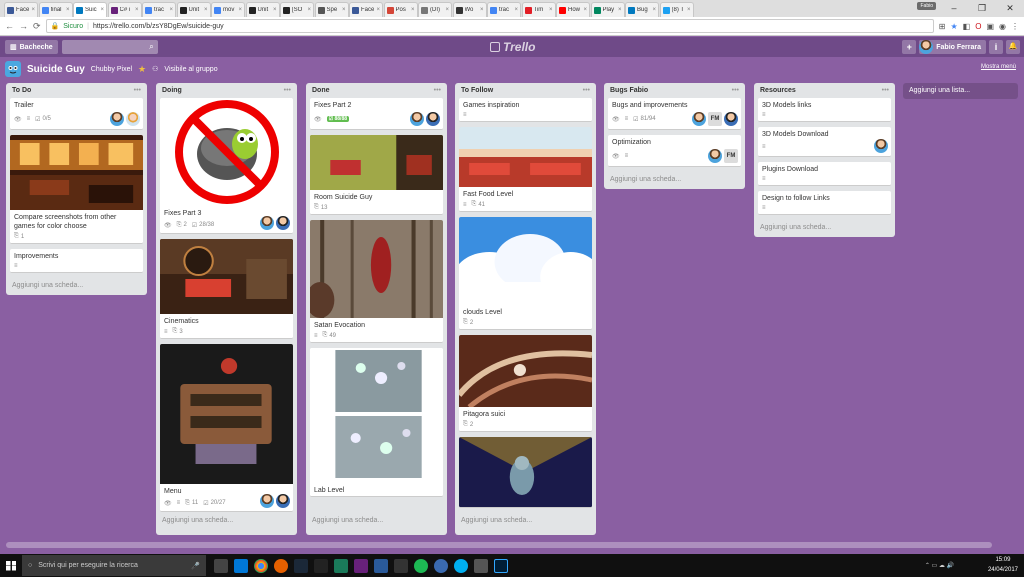 This screenshot has width=1024, height=577. I want to click on spotify-icon, so click(421, 565).